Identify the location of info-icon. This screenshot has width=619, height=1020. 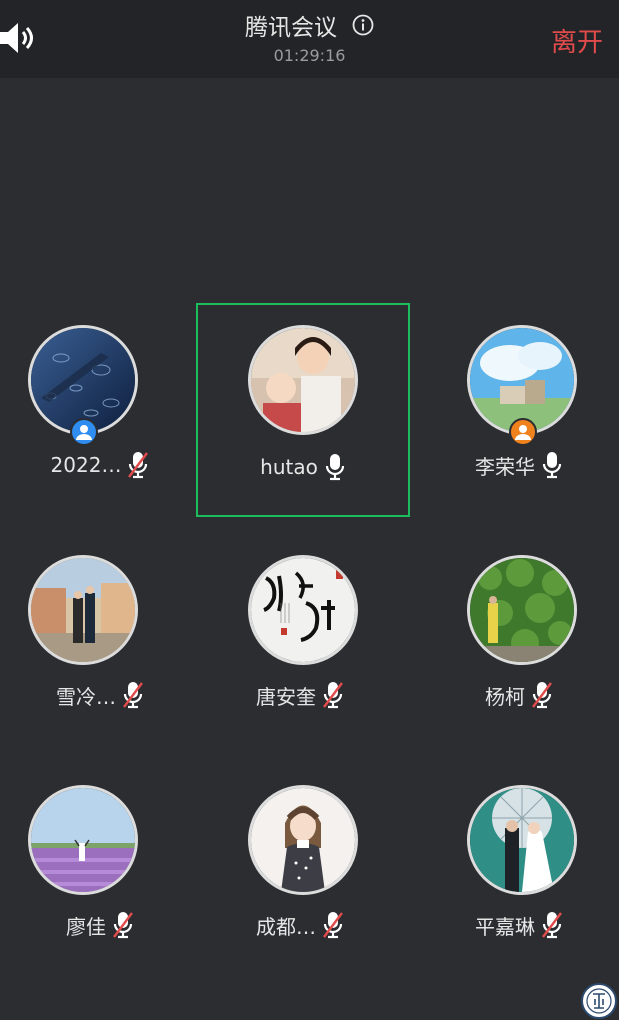
(363, 25).